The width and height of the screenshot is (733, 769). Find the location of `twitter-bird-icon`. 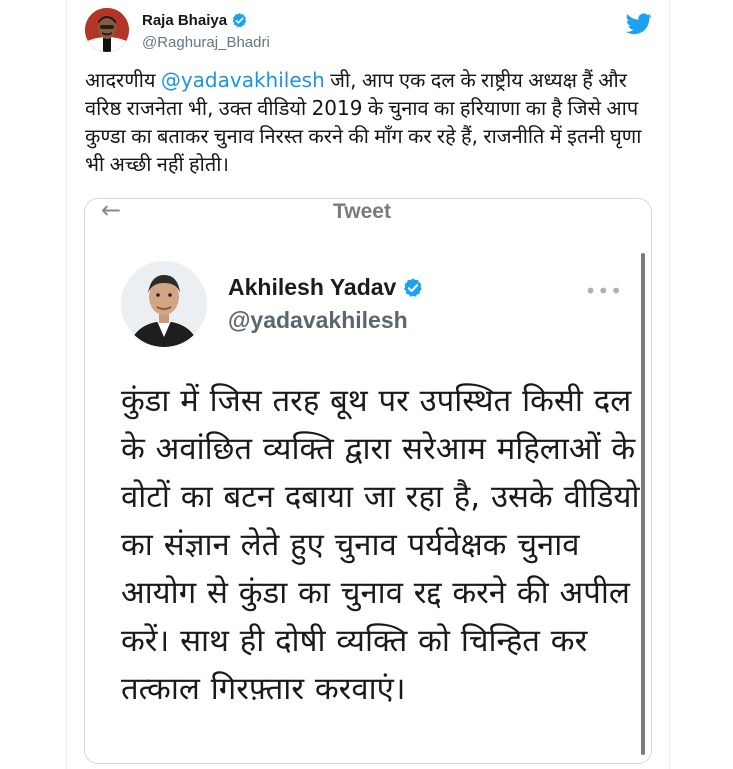

twitter-bird-icon is located at coordinates (639, 24).